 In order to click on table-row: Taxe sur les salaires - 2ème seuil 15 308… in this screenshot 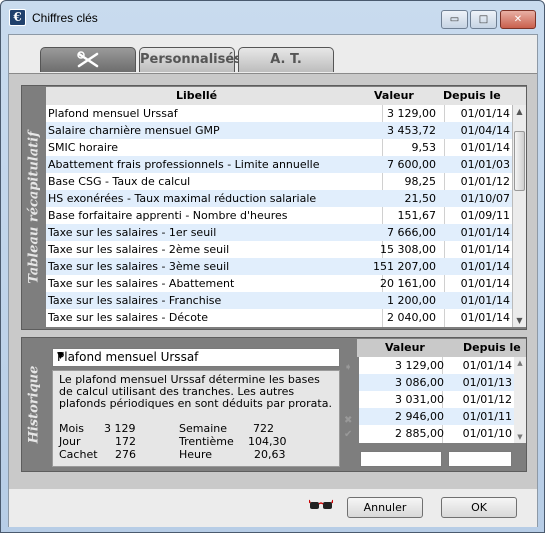, I will do `click(279, 249)`.